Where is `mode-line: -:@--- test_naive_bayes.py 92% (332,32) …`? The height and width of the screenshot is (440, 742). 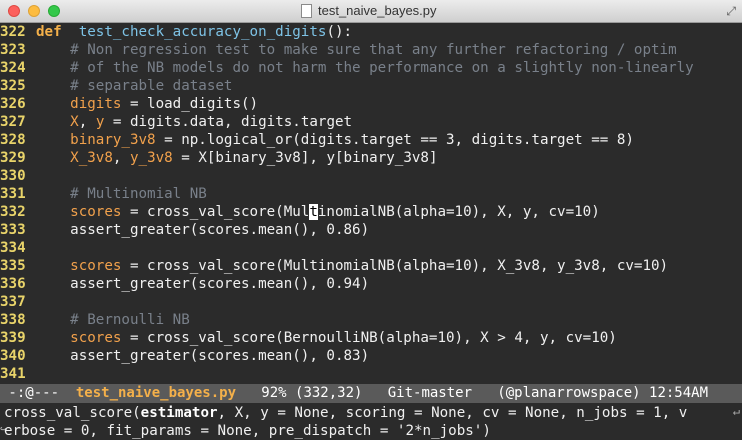
mode-line: -:@--- test_naive_bayes.py 92% (332,32) … is located at coordinates (371, 393).